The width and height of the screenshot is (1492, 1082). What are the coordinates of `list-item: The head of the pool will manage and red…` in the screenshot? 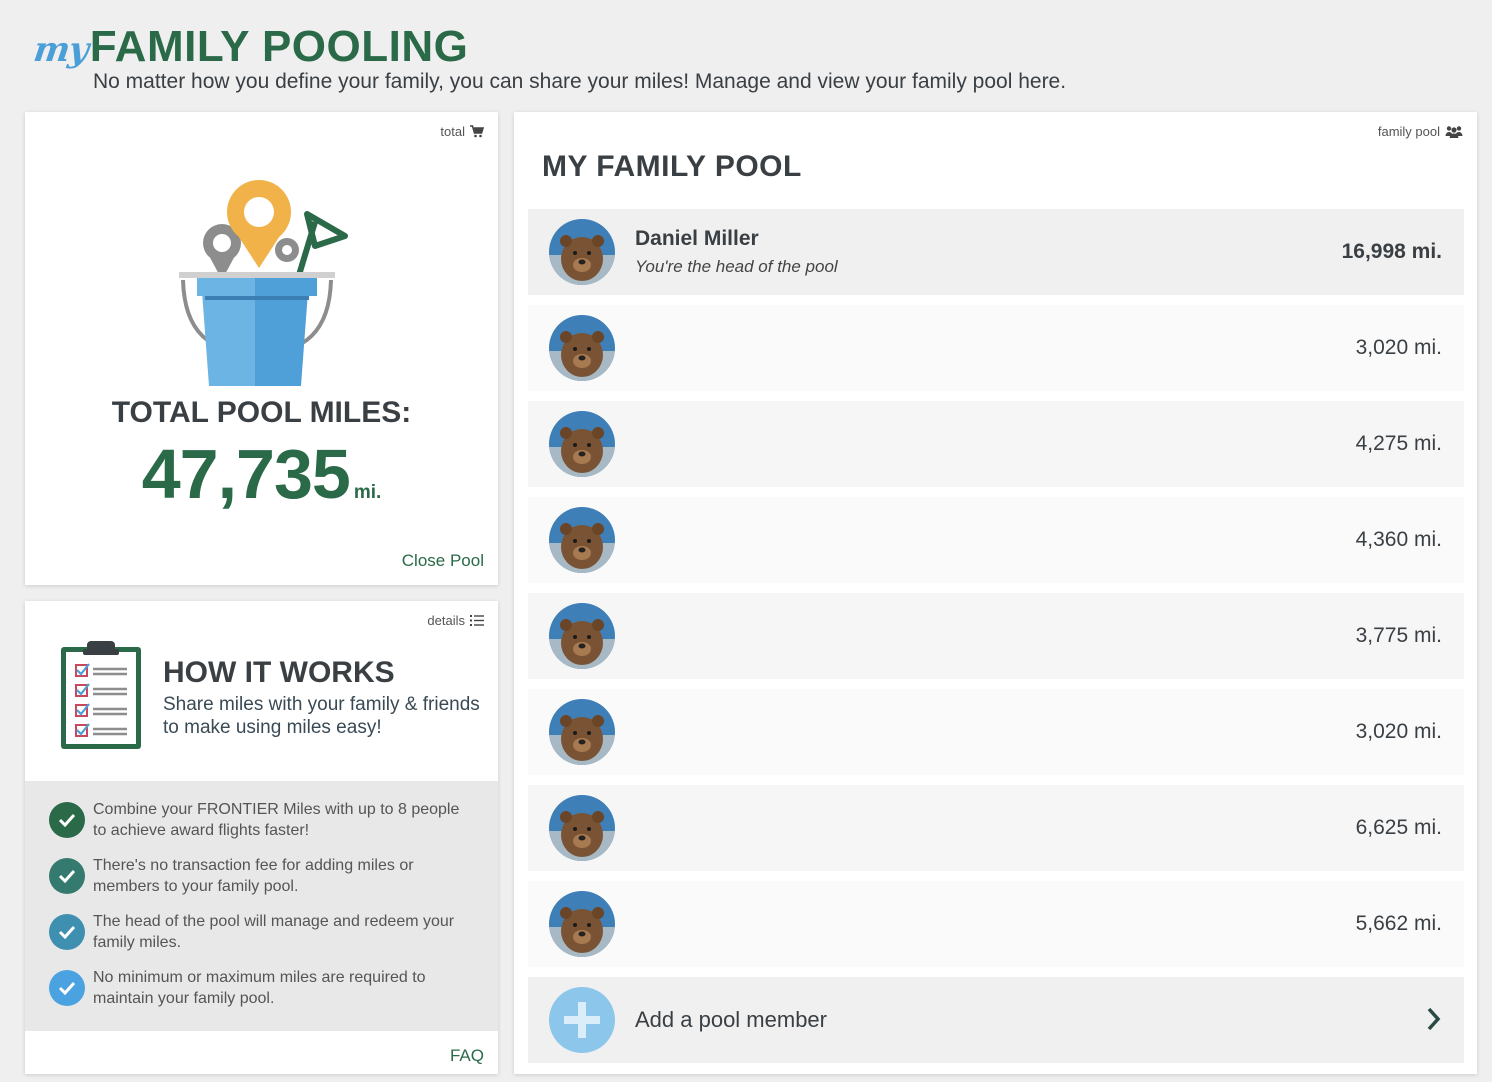 It's located at (273, 932).